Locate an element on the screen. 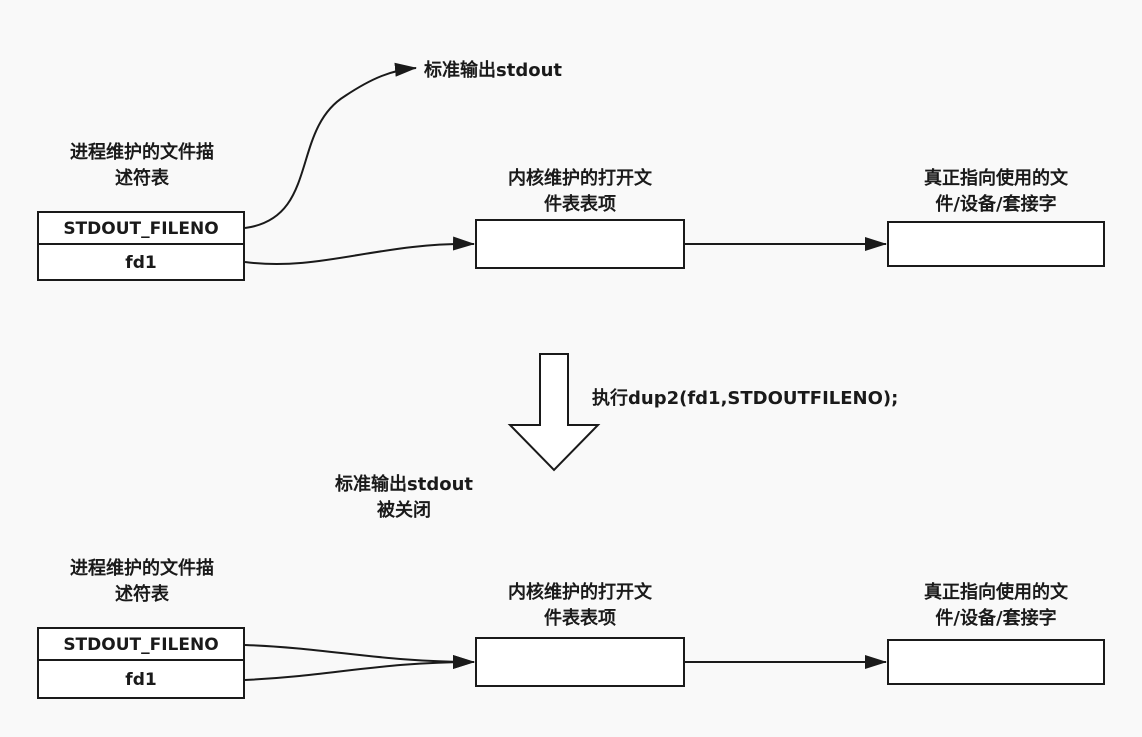 Image resolution: width=1142 pixels, height=737 pixels. bottom-target-title-line1: 真正指向使用的文 is located at coordinates (996, 592).